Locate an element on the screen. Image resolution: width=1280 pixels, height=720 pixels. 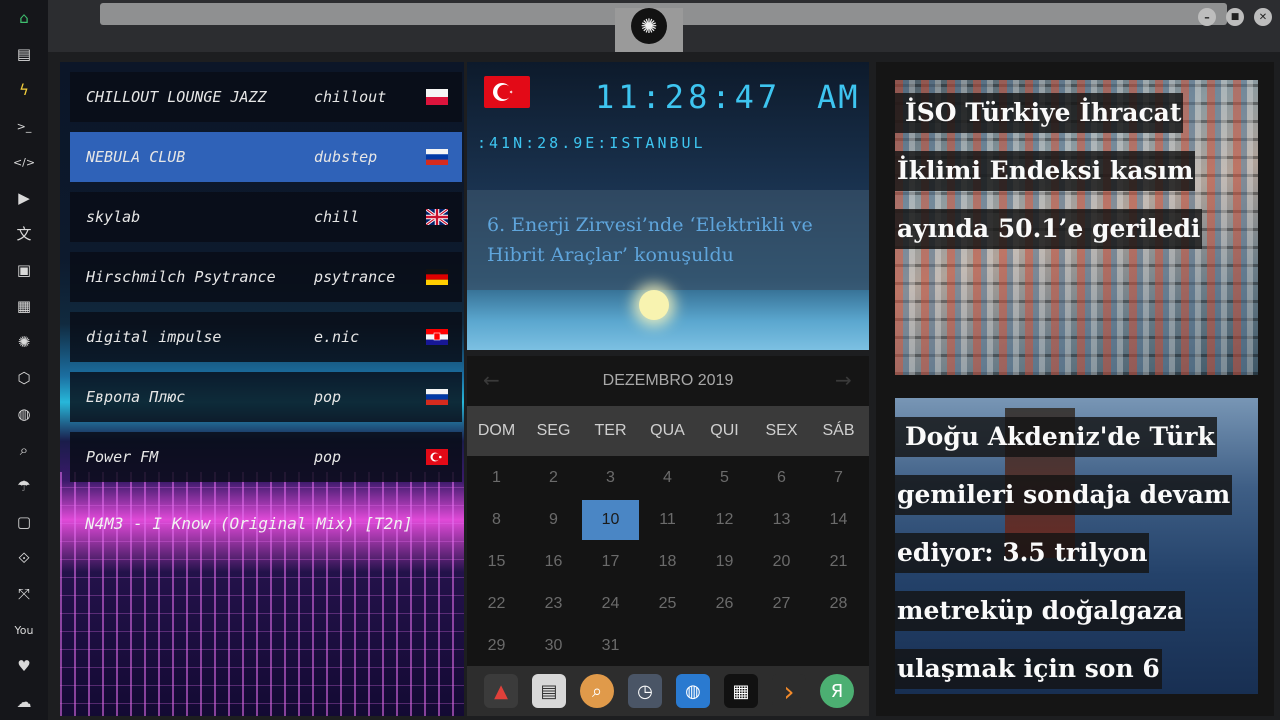
calendar-day: 31 is located at coordinates (610, 646).